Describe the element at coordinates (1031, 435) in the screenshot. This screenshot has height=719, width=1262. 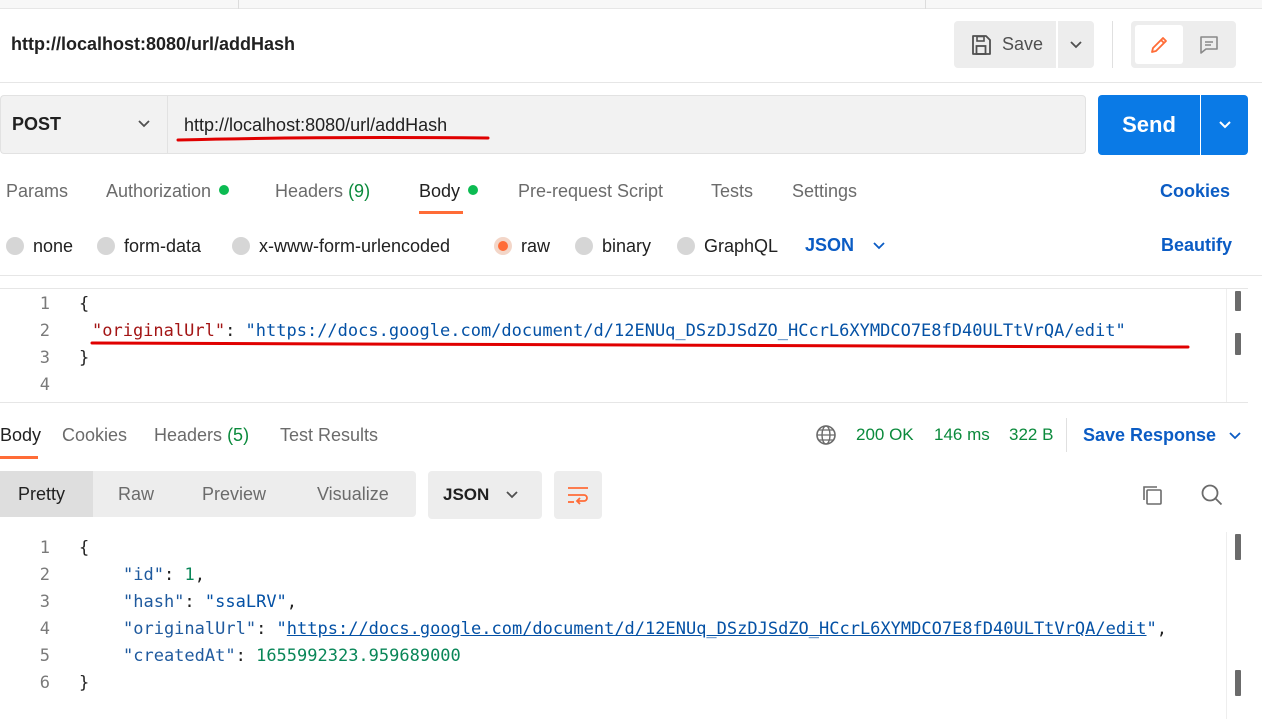
I see `response-size: 322 B` at that location.